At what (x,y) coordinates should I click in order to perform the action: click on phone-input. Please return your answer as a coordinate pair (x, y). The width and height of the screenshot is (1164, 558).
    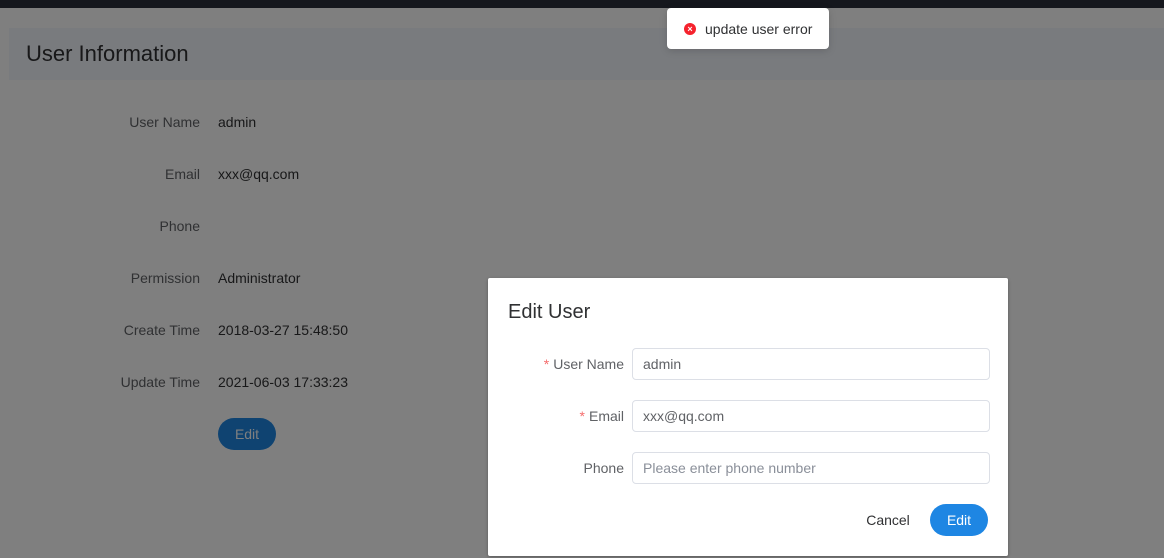
    Looking at the image, I should click on (811, 468).